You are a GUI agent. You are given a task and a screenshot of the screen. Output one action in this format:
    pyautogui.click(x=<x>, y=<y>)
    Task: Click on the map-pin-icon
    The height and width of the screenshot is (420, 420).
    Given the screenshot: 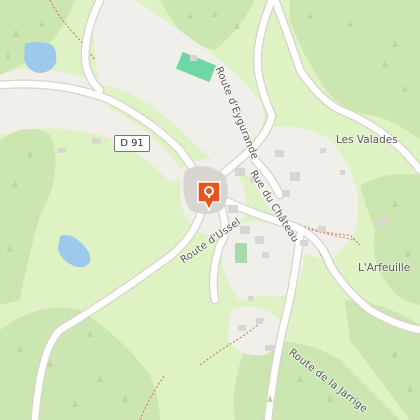 What is the action you would take?
    pyautogui.click(x=209, y=196)
    